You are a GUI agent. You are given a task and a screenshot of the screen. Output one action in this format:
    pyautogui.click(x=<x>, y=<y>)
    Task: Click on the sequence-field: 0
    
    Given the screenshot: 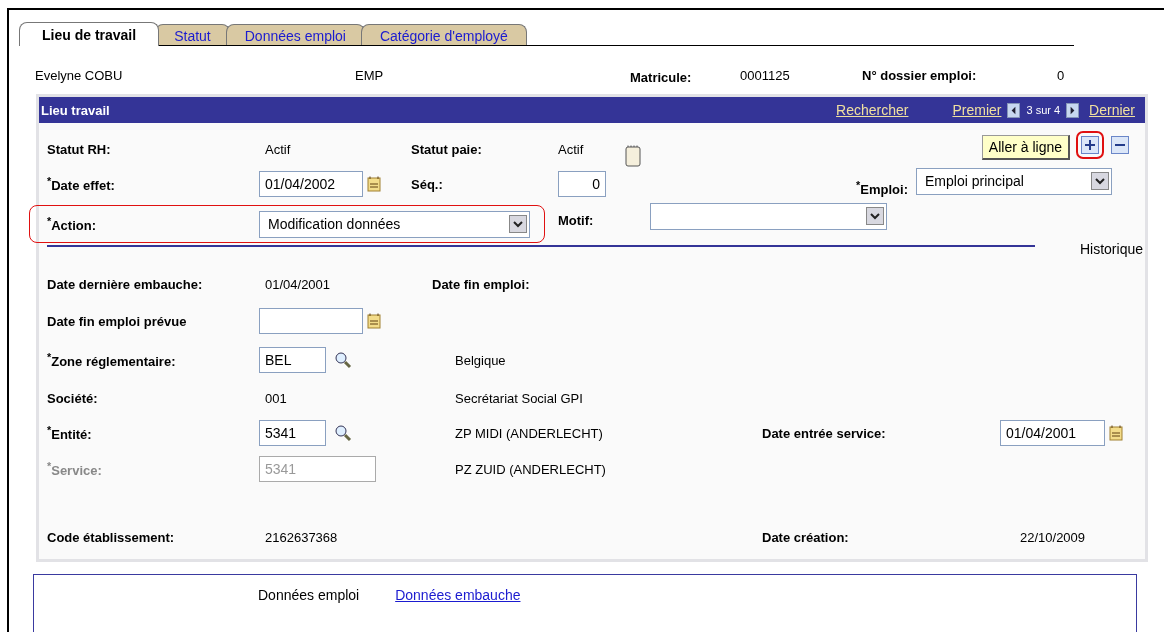 What is the action you would take?
    pyautogui.click(x=582, y=184)
    